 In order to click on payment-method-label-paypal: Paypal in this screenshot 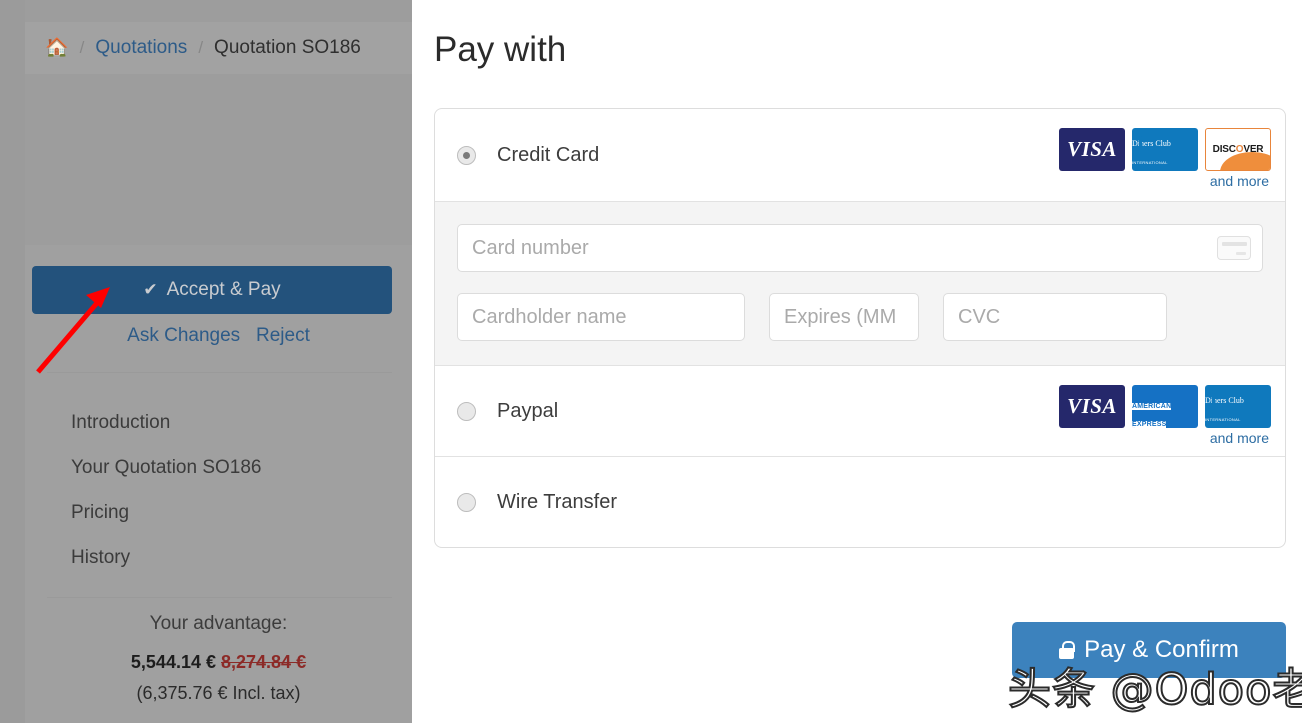, I will do `click(528, 410)`.